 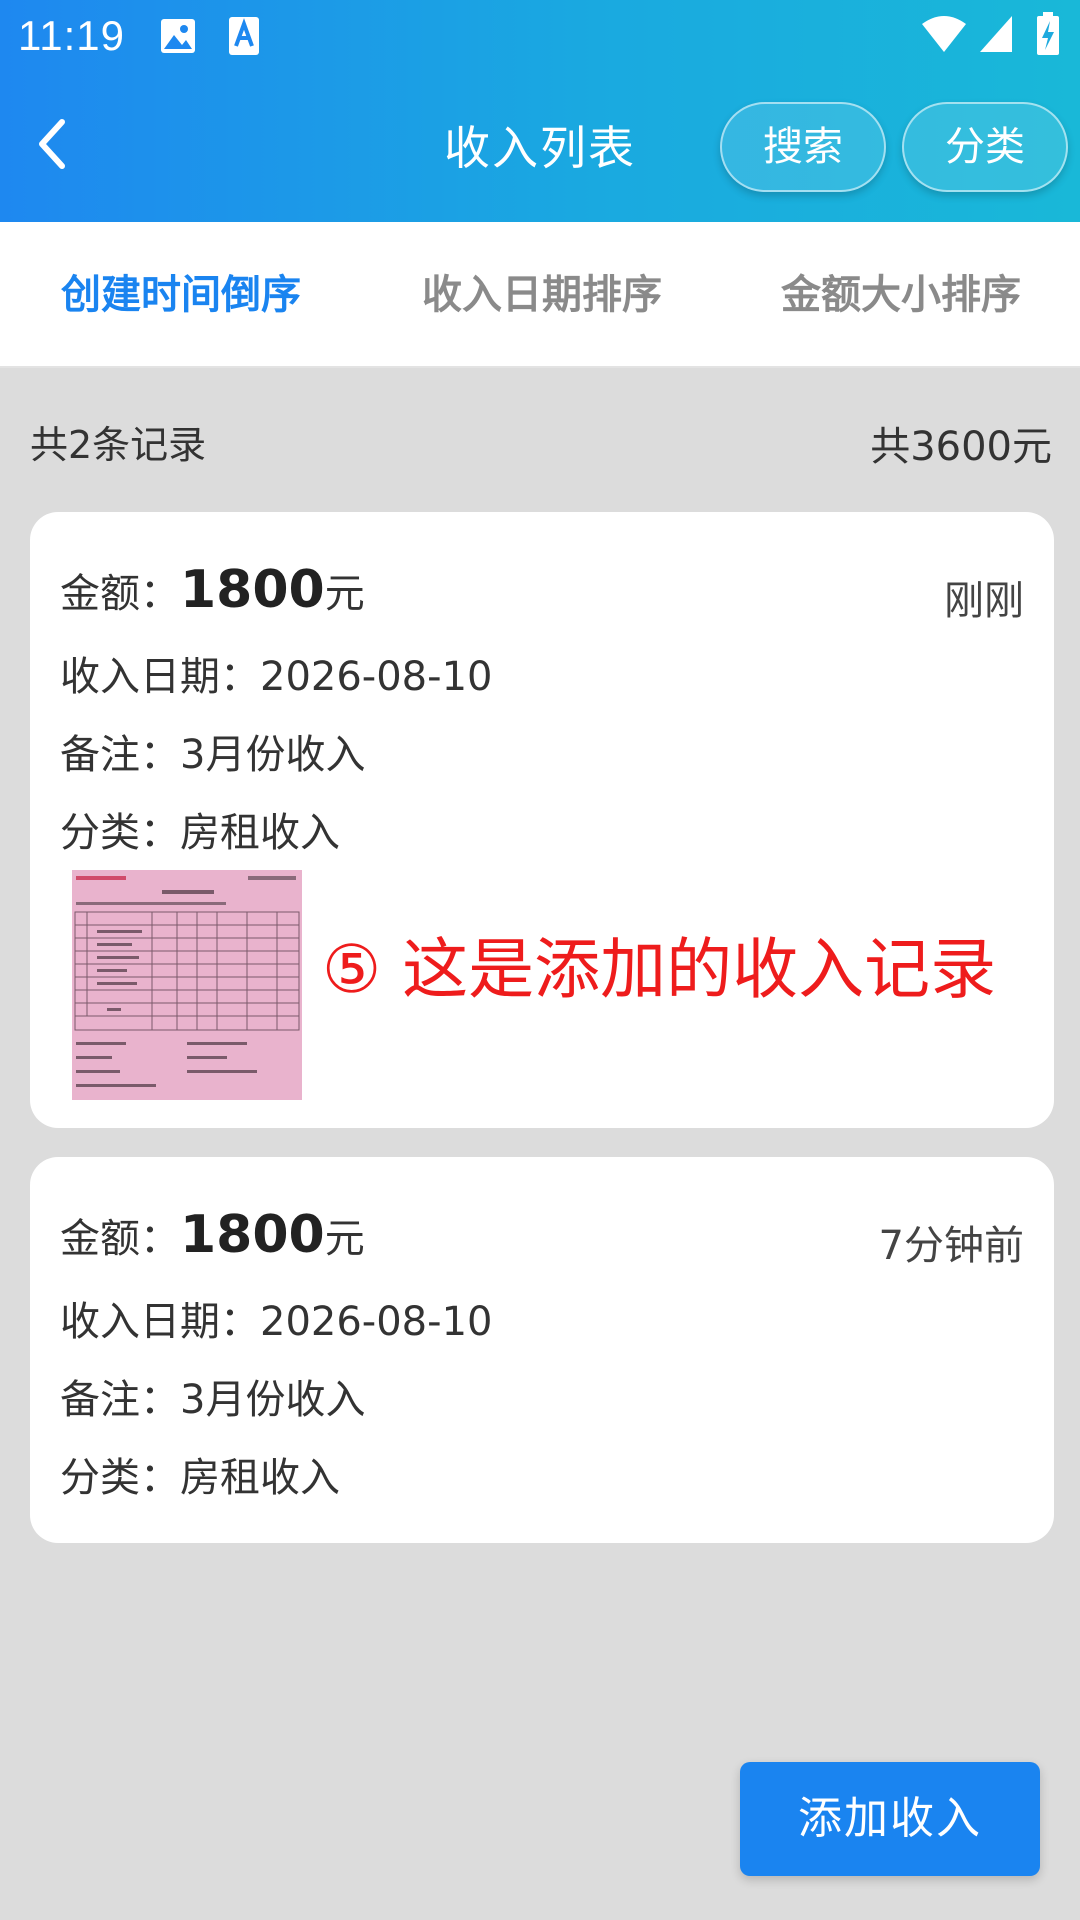 I want to click on status-time: 11:19, so click(x=71, y=35).